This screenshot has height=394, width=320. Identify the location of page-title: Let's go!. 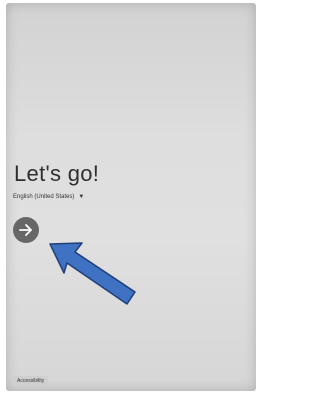
(57, 173).